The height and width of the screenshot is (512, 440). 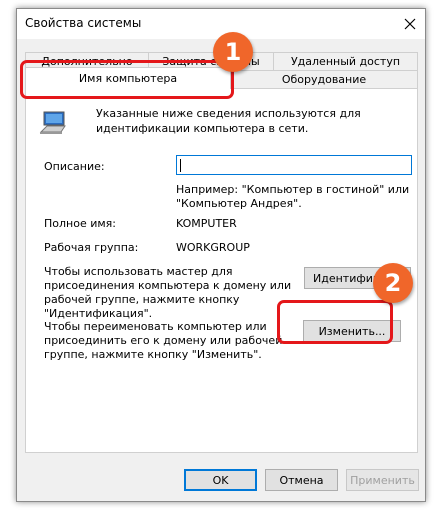 What do you see at coordinates (293, 189) in the screenshot?
I see `example-text-line1: Например: "Компьютер в гостиной" или` at bounding box center [293, 189].